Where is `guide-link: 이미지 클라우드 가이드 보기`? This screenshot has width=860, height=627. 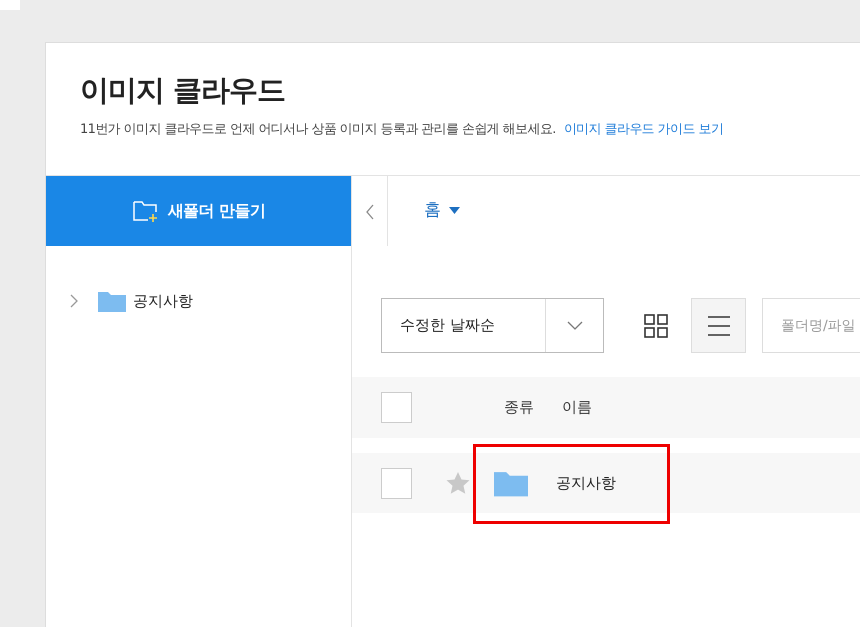
guide-link: 이미지 클라우드 가이드 보기 is located at coordinates (644, 129).